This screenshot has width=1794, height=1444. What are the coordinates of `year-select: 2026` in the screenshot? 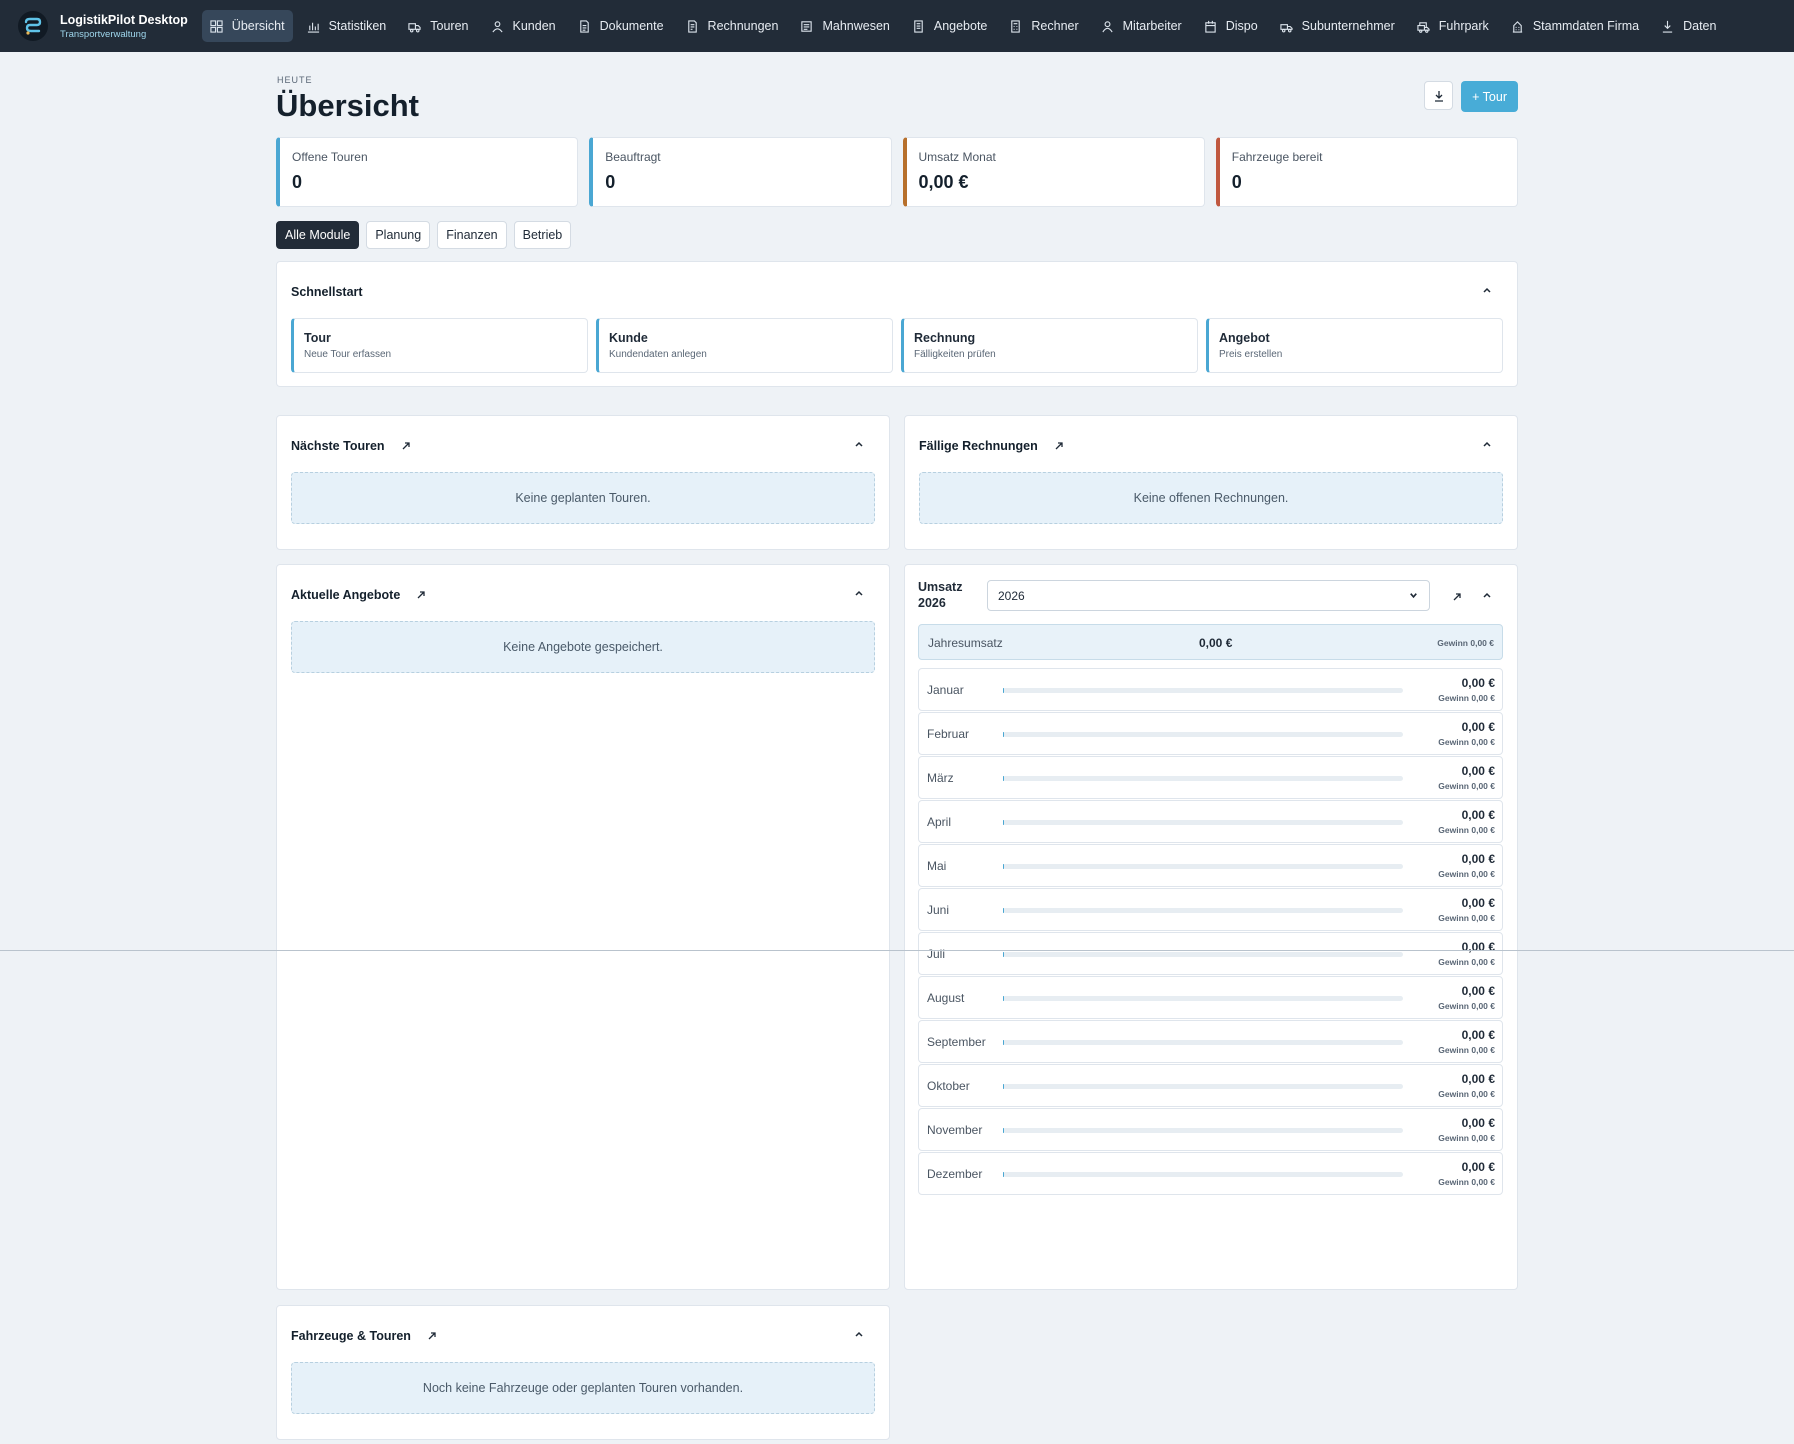 It's located at (1208, 595).